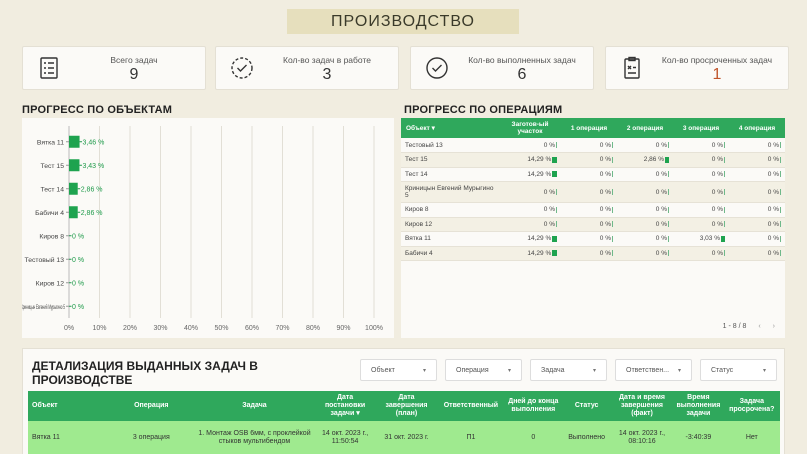  What do you see at coordinates (593, 145) in the screenshot?
I see `table-row: Тестовый 13 0 % 0 % 0 % 0 % 0 %` at bounding box center [593, 145].